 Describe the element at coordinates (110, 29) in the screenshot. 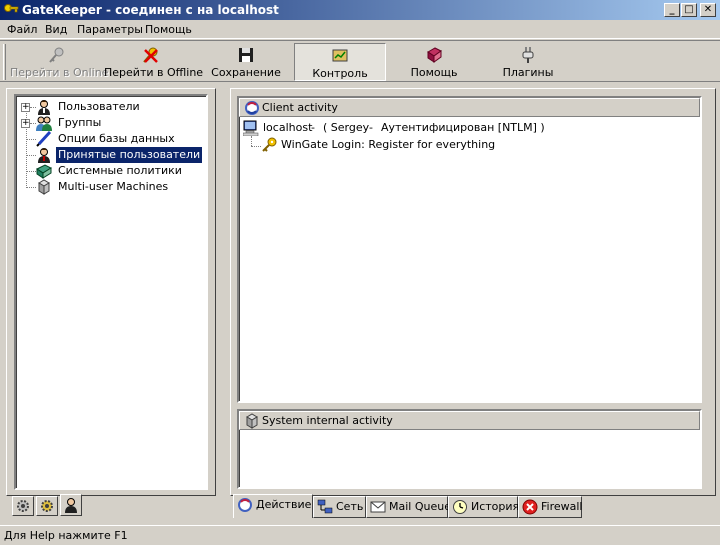

I see `menu-options: Параметры` at that location.